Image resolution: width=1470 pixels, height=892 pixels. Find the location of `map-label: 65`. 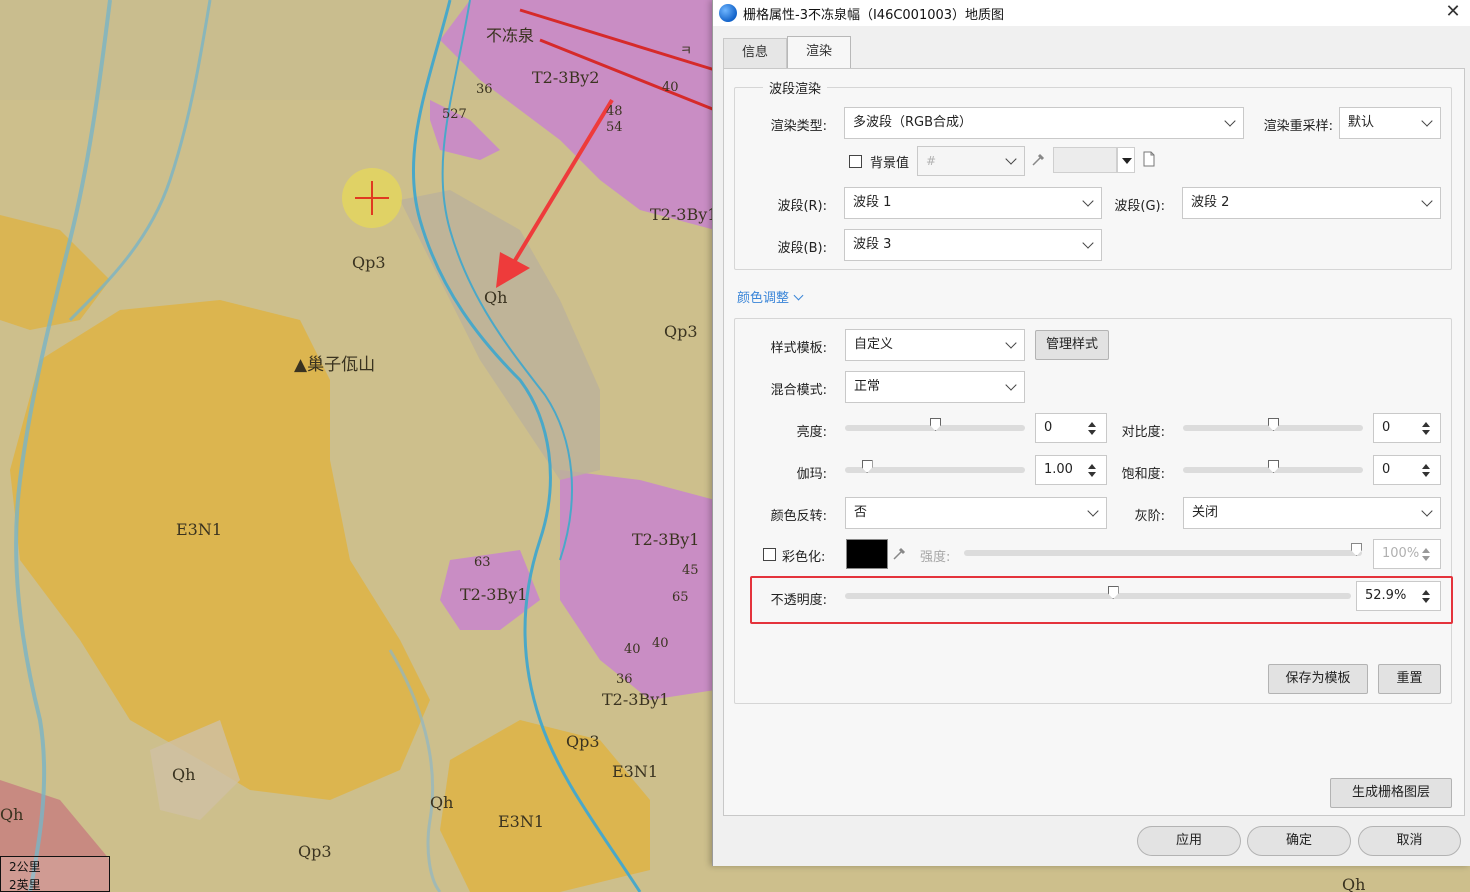

map-label: 65 is located at coordinates (680, 597).